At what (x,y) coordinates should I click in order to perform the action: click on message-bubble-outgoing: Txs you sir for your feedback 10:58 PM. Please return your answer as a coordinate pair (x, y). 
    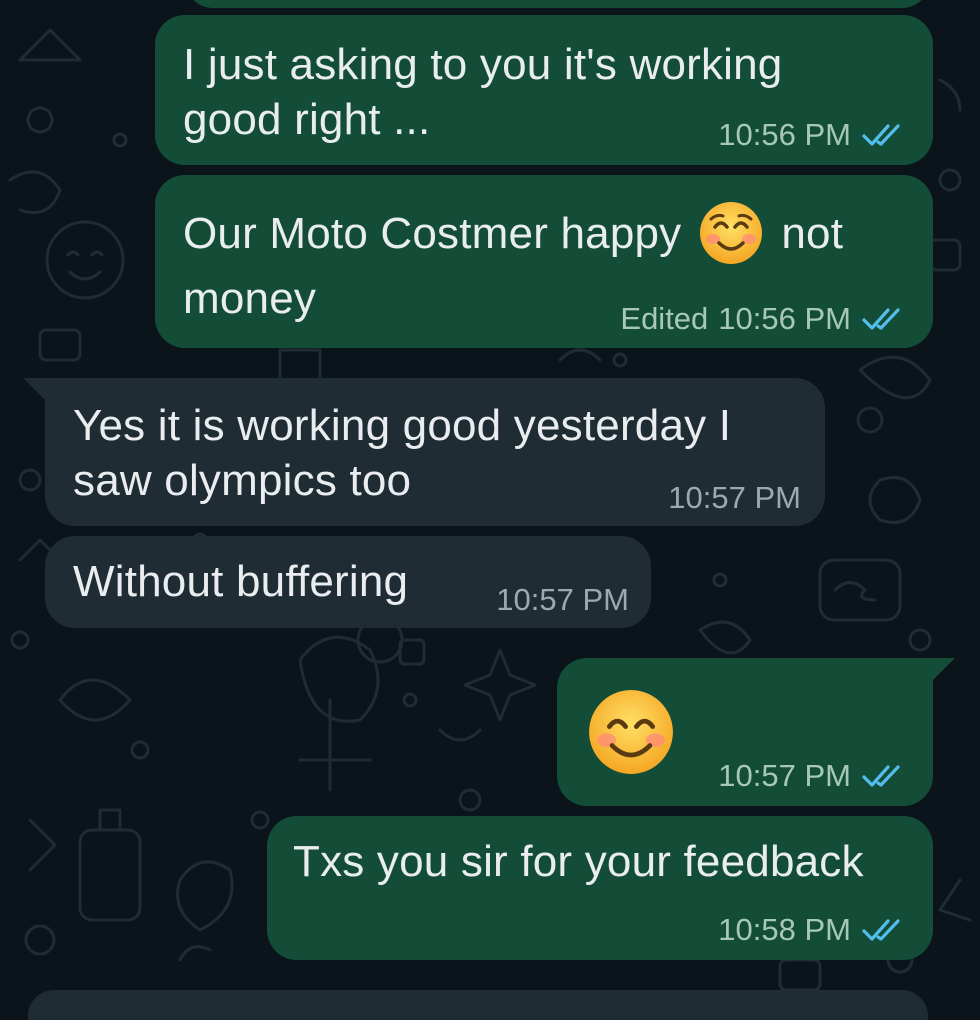
    Looking at the image, I should click on (600, 888).